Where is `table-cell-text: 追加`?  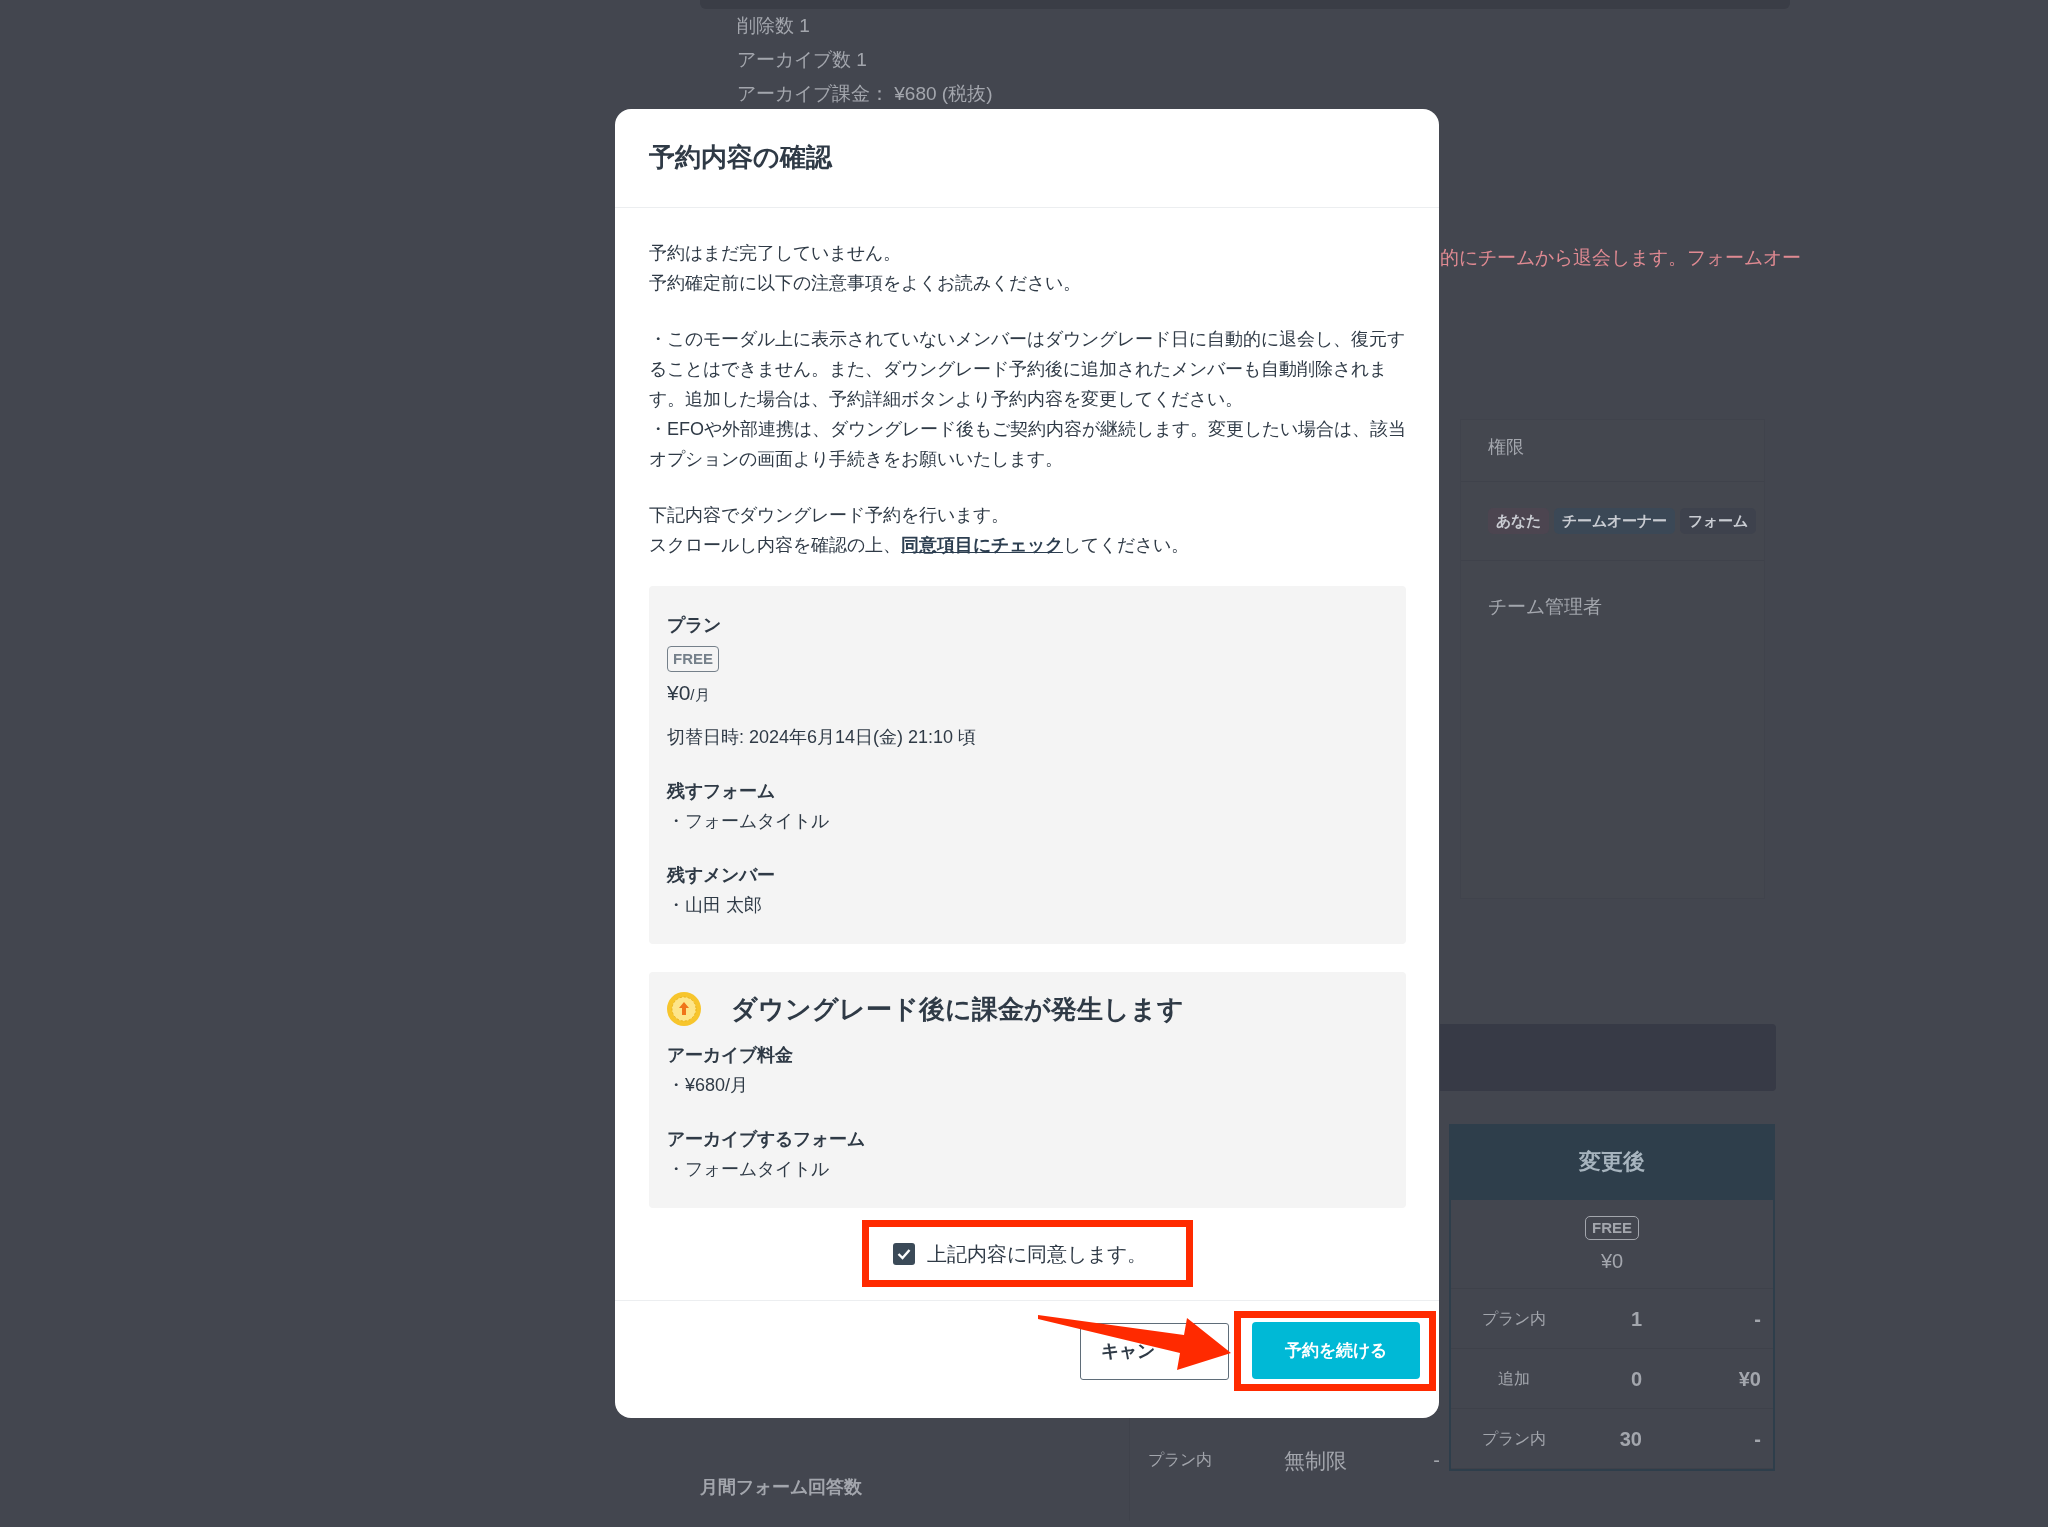
table-cell-text: 追加 is located at coordinates (1513, 1378).